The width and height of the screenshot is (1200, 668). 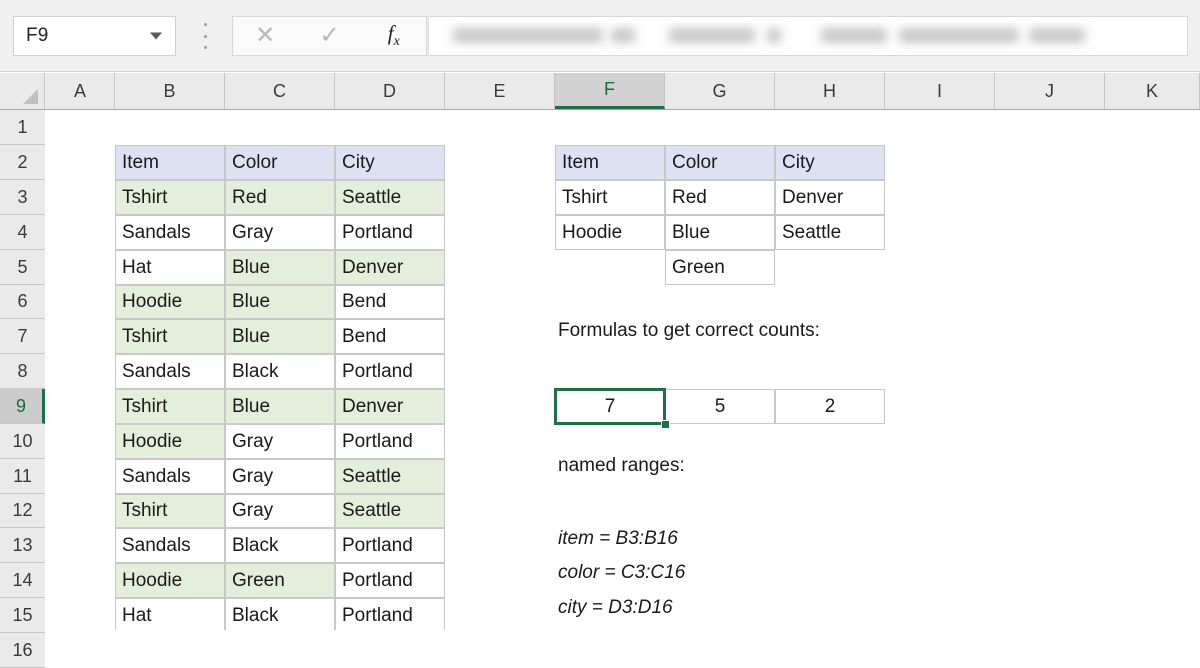 What do you see at coordinates (22, 615) in the screenshot?
I see `row-header-15: 15` at bounding box center [22, 615].